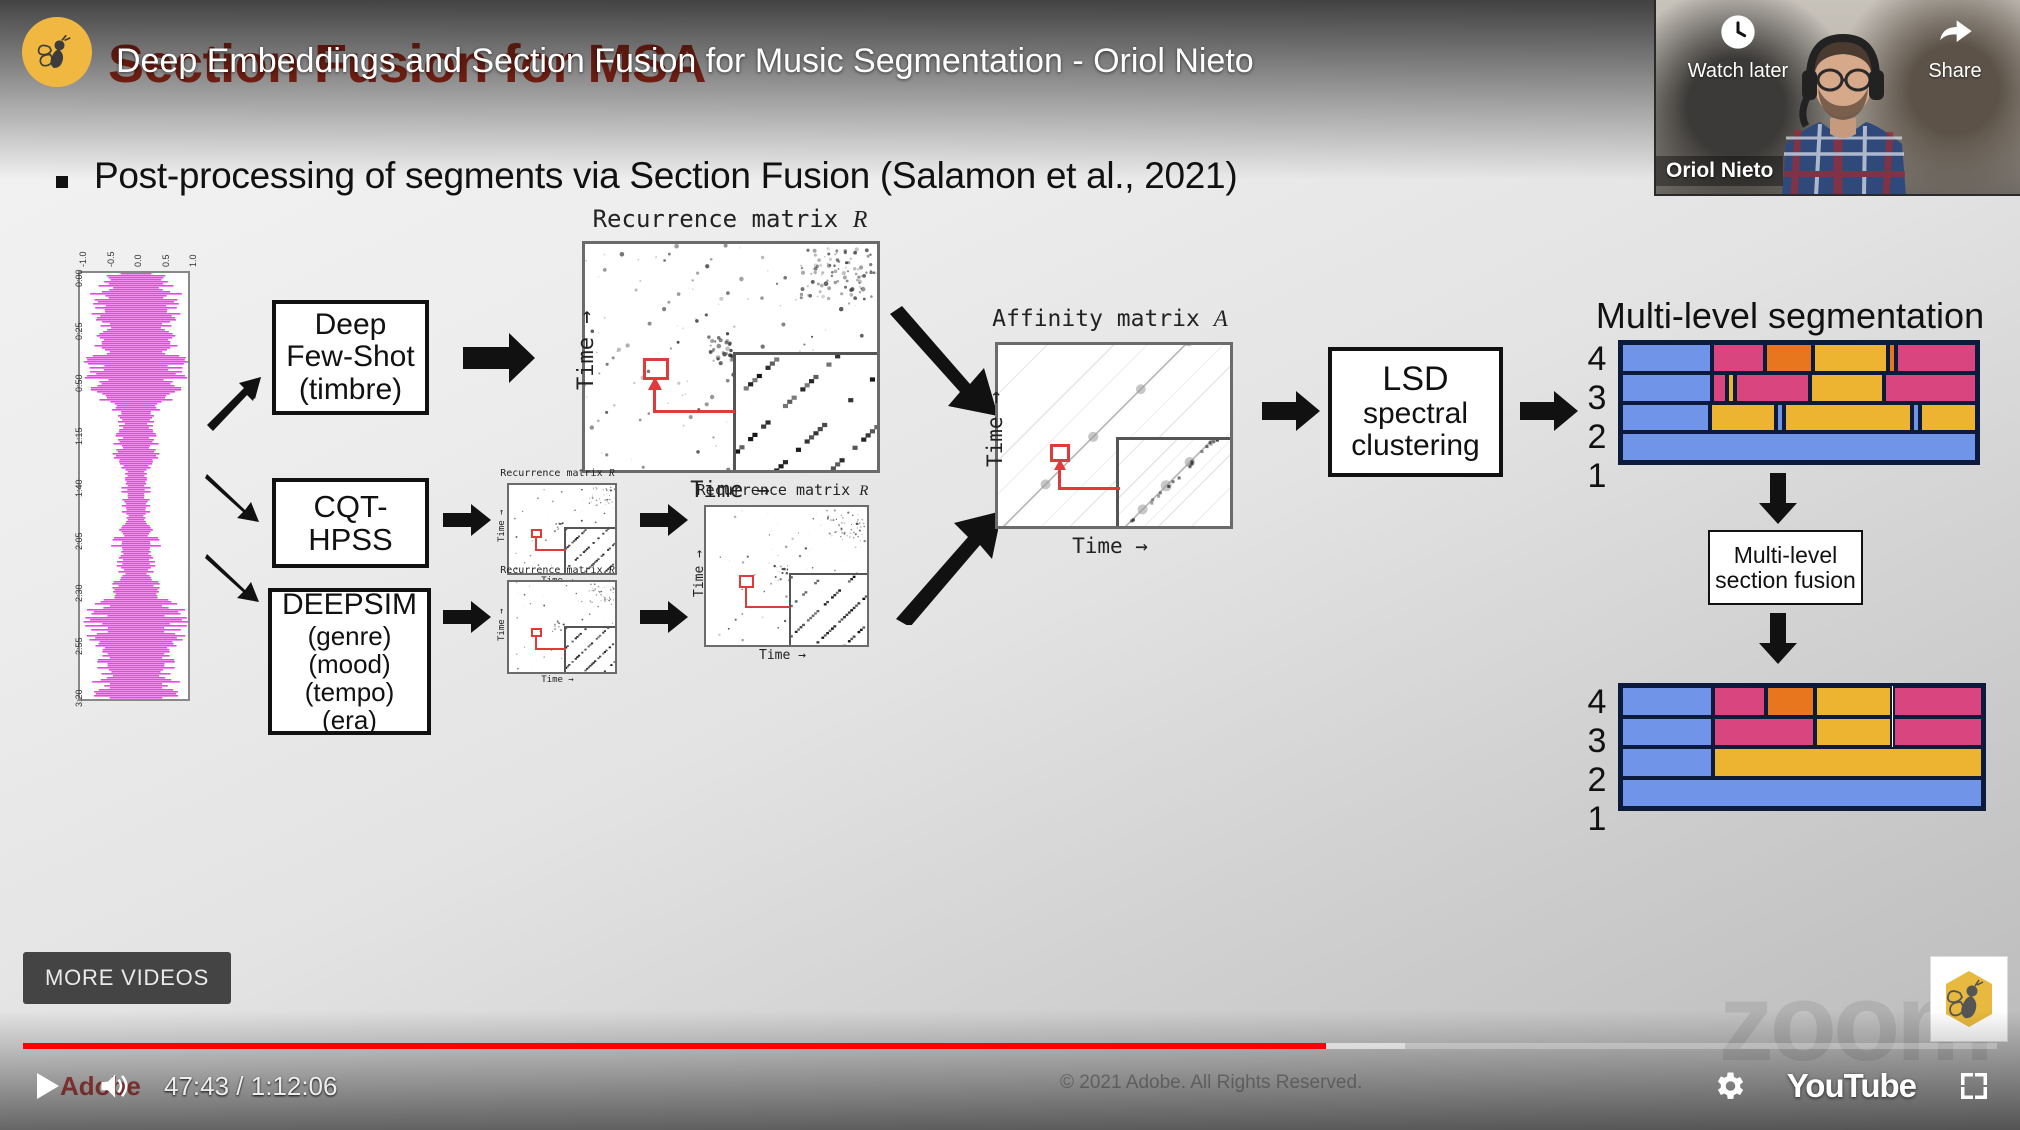 The width and height of the screenshot is (2020, 1130). I want to click on fullscreen-button, so click(1974, 1086).